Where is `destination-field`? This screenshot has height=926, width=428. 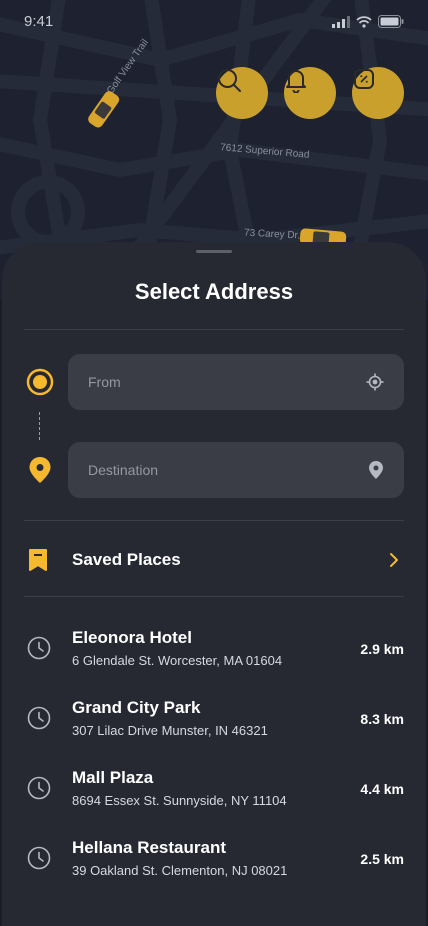 destination-field is located at coordinates (236, 470).